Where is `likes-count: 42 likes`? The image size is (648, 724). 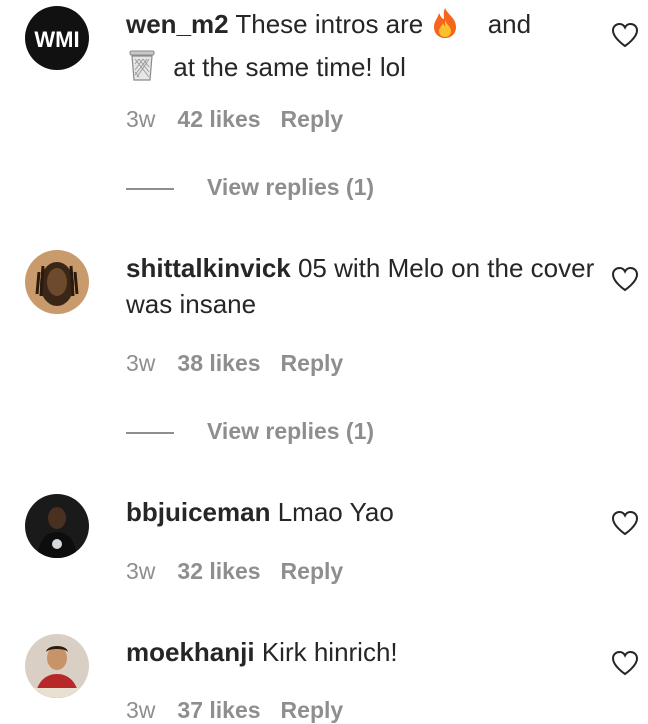 likes-count: 42 likes is located at coordinates (218, 119).